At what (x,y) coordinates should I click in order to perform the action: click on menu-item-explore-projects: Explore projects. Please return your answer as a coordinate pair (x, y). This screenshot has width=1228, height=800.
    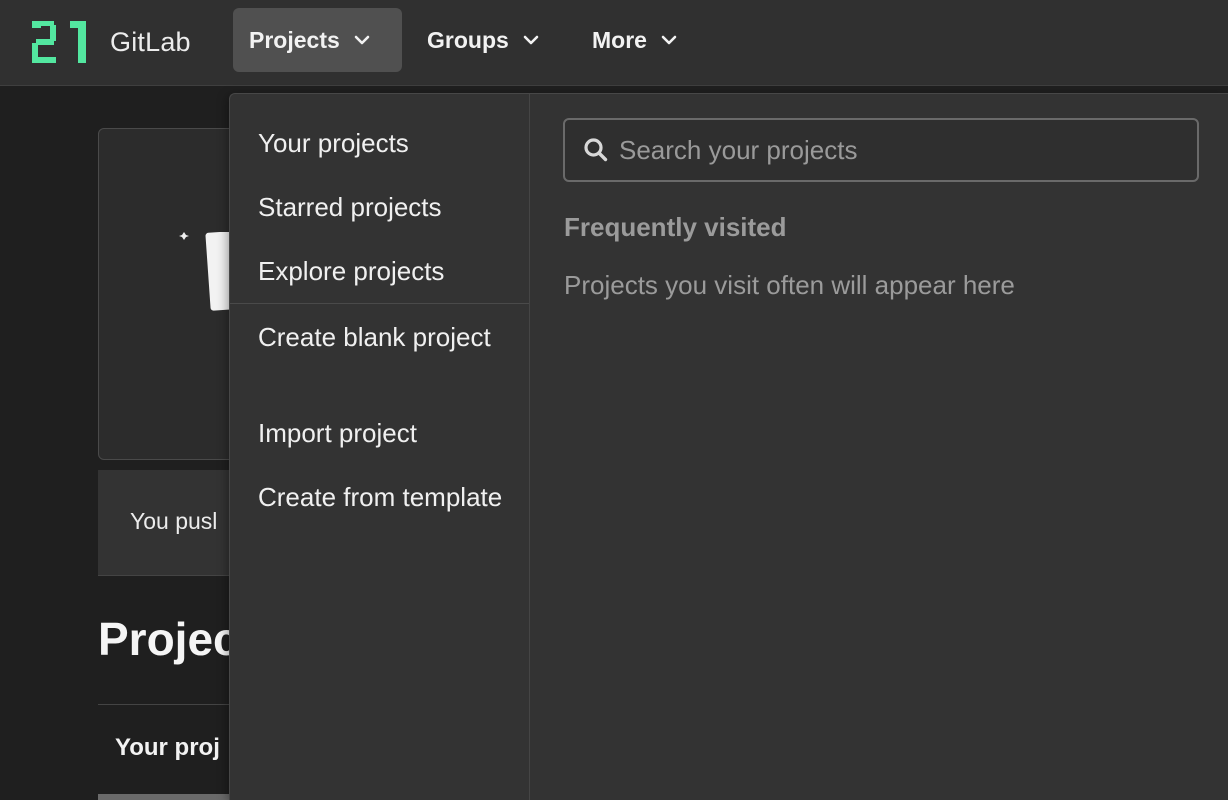
    Looking at the image, I should click on (388, 271).